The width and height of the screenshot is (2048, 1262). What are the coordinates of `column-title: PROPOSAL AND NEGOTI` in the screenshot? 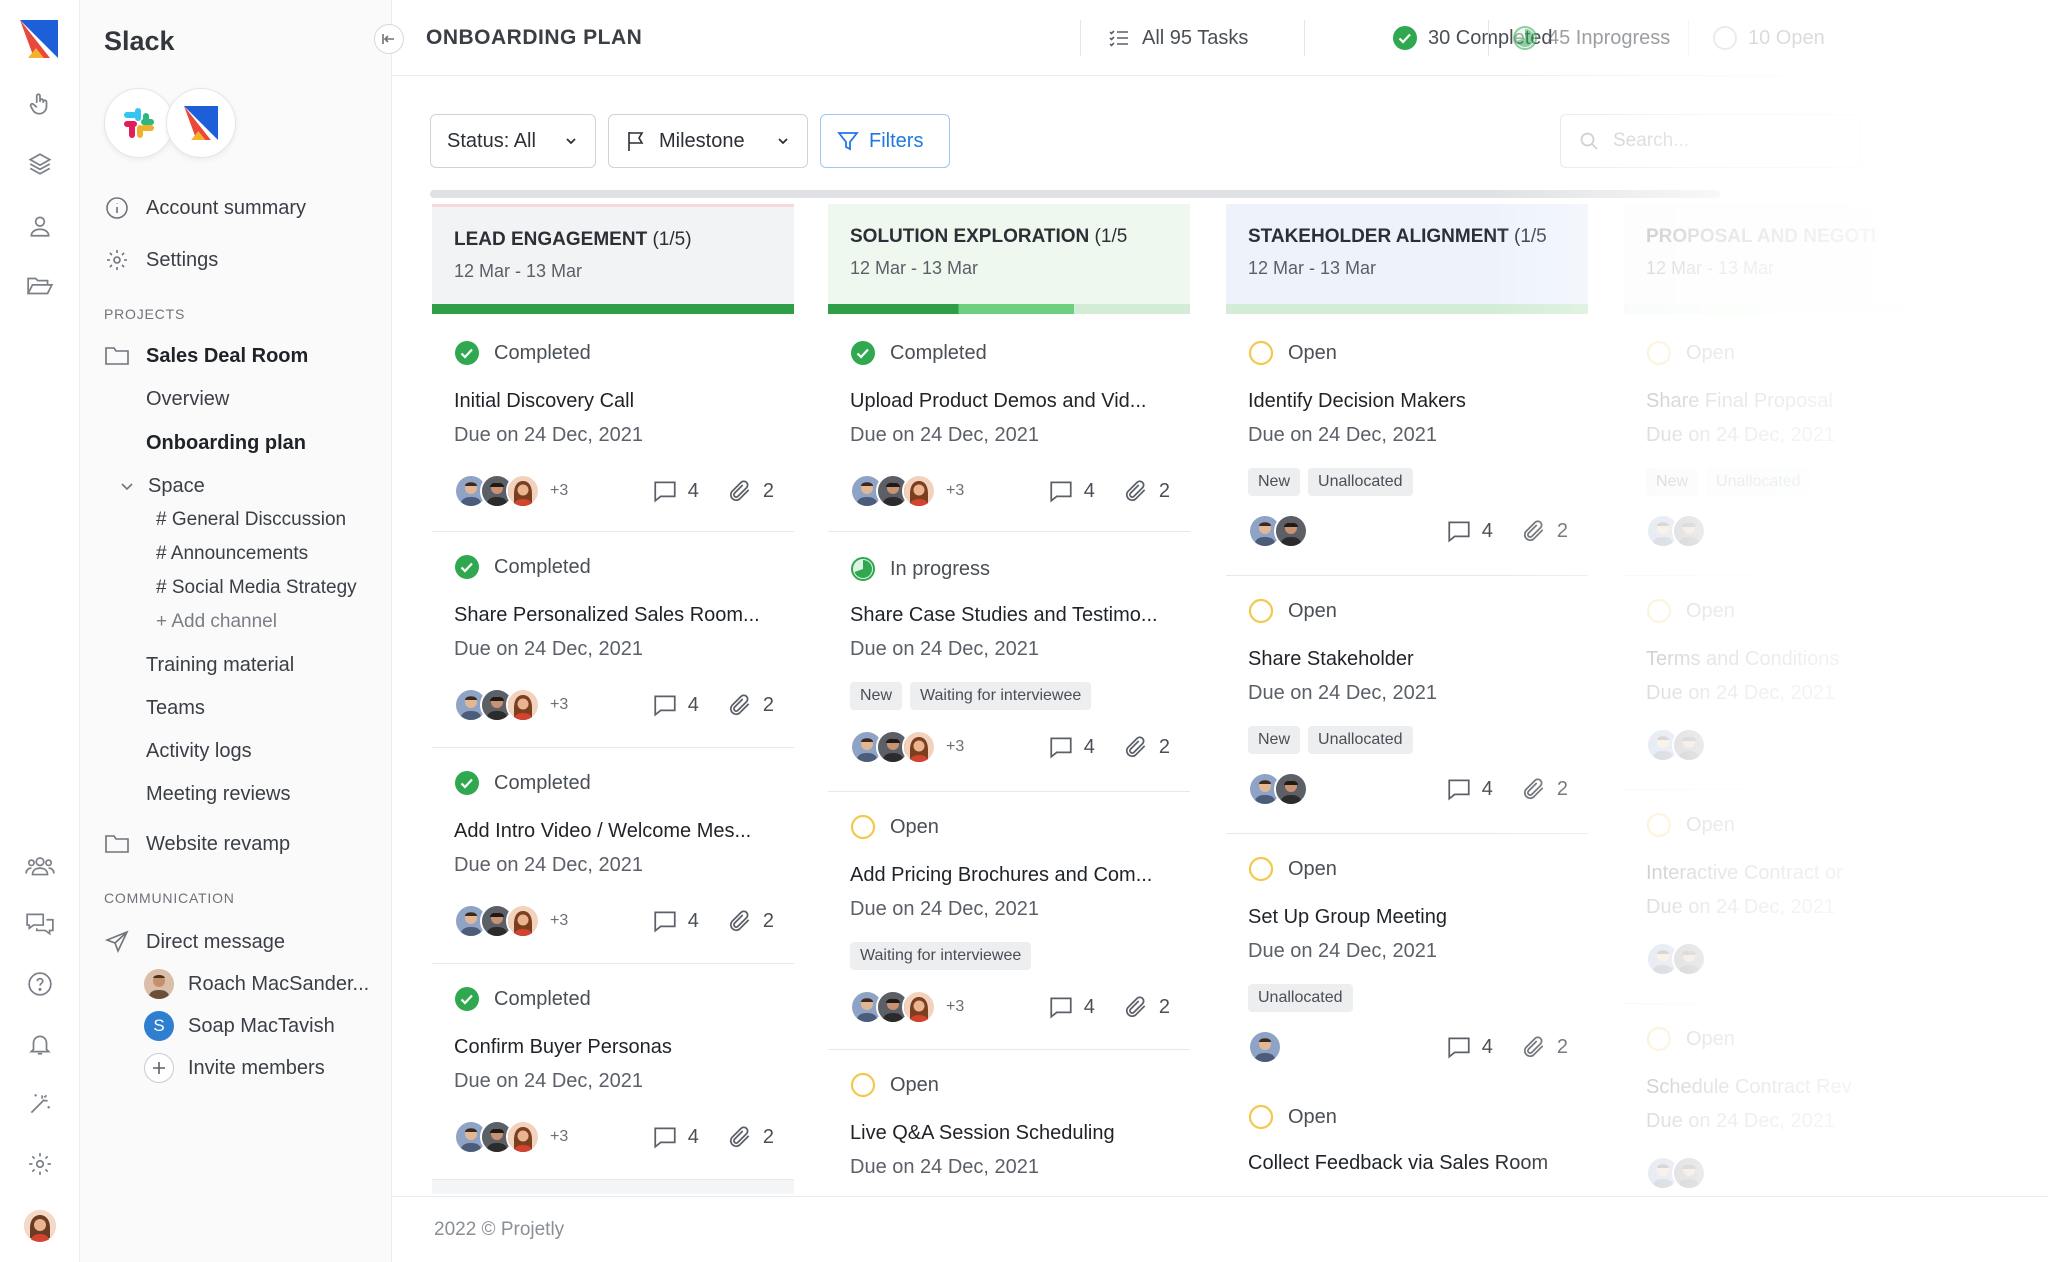 It's located at (1761, 236).